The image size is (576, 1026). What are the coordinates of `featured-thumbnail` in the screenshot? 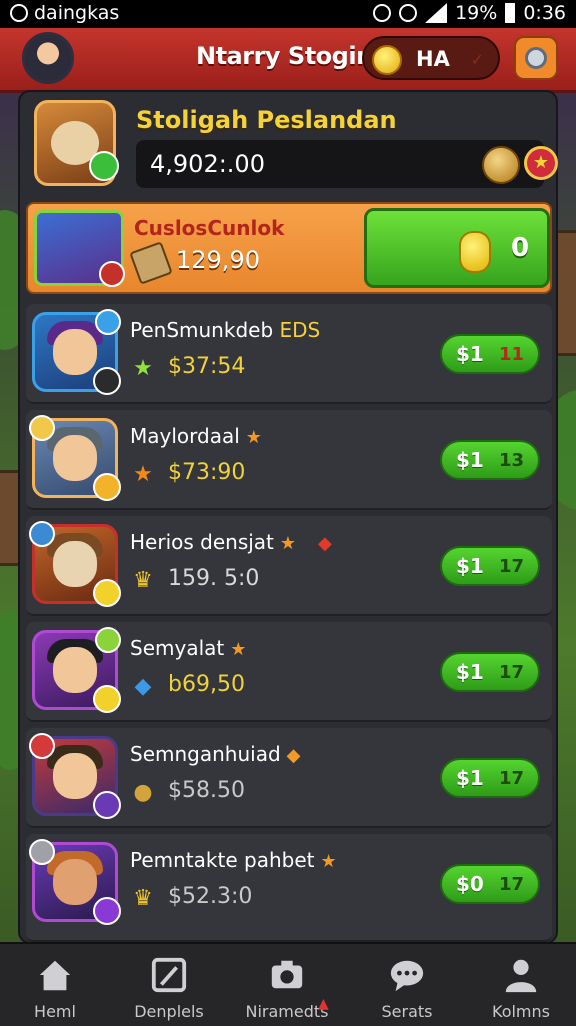 It's located at (79, 248).